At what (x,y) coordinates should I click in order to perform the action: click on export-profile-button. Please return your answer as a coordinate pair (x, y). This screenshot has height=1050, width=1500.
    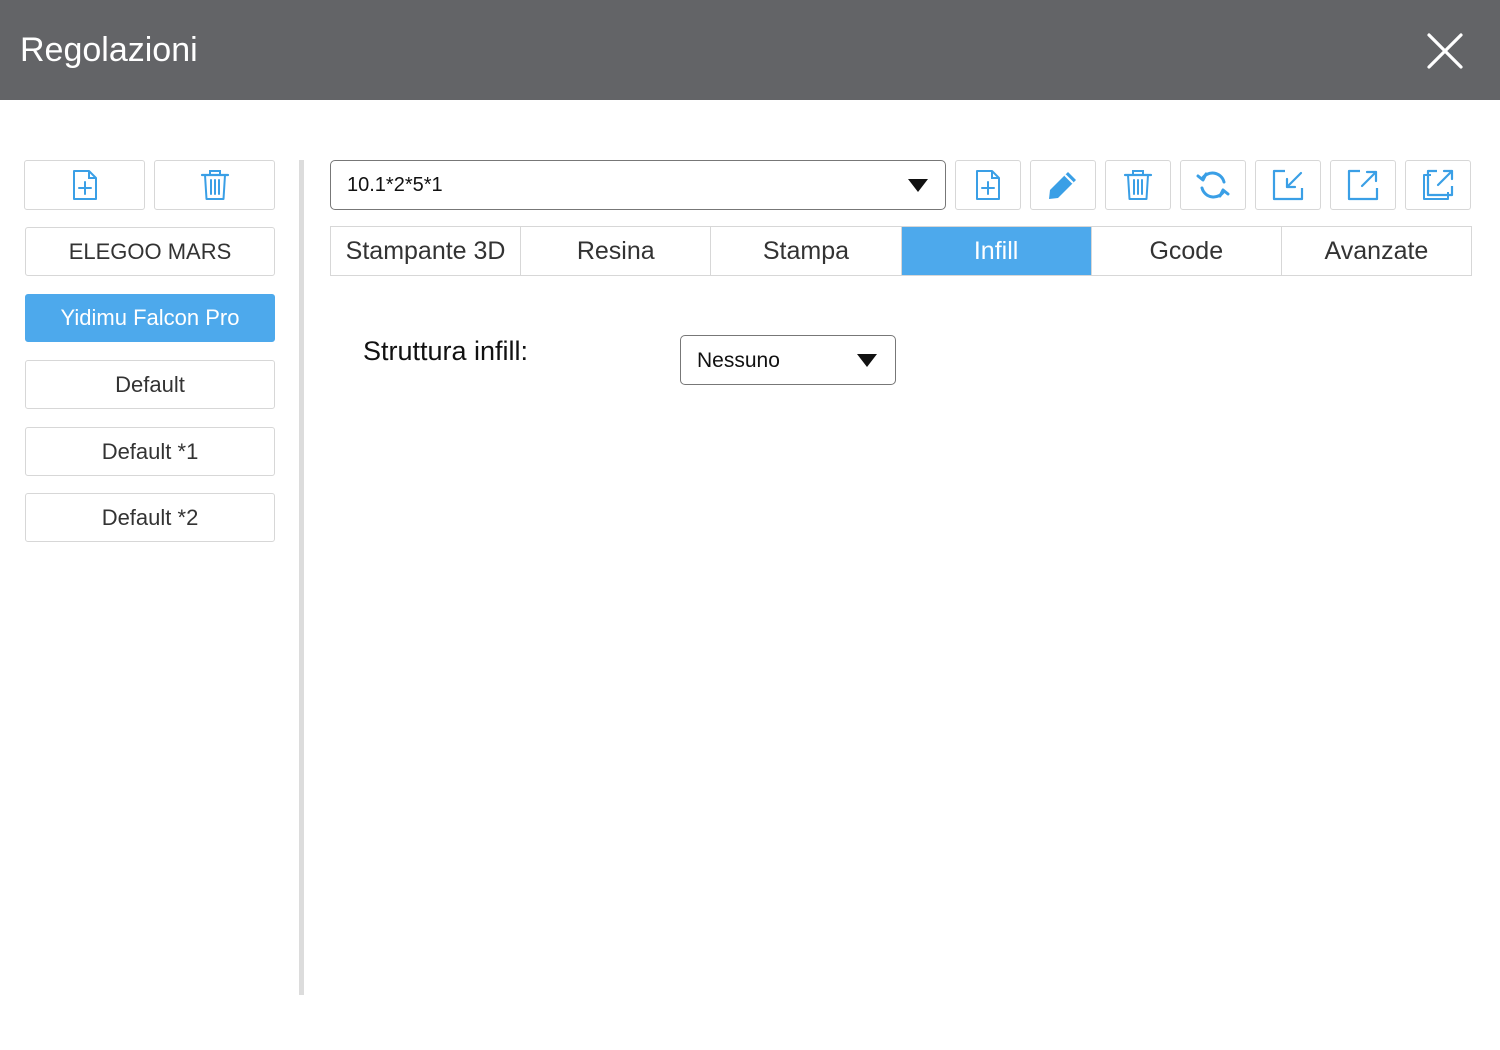
    Looking at the image, I should click on (1363, 185).